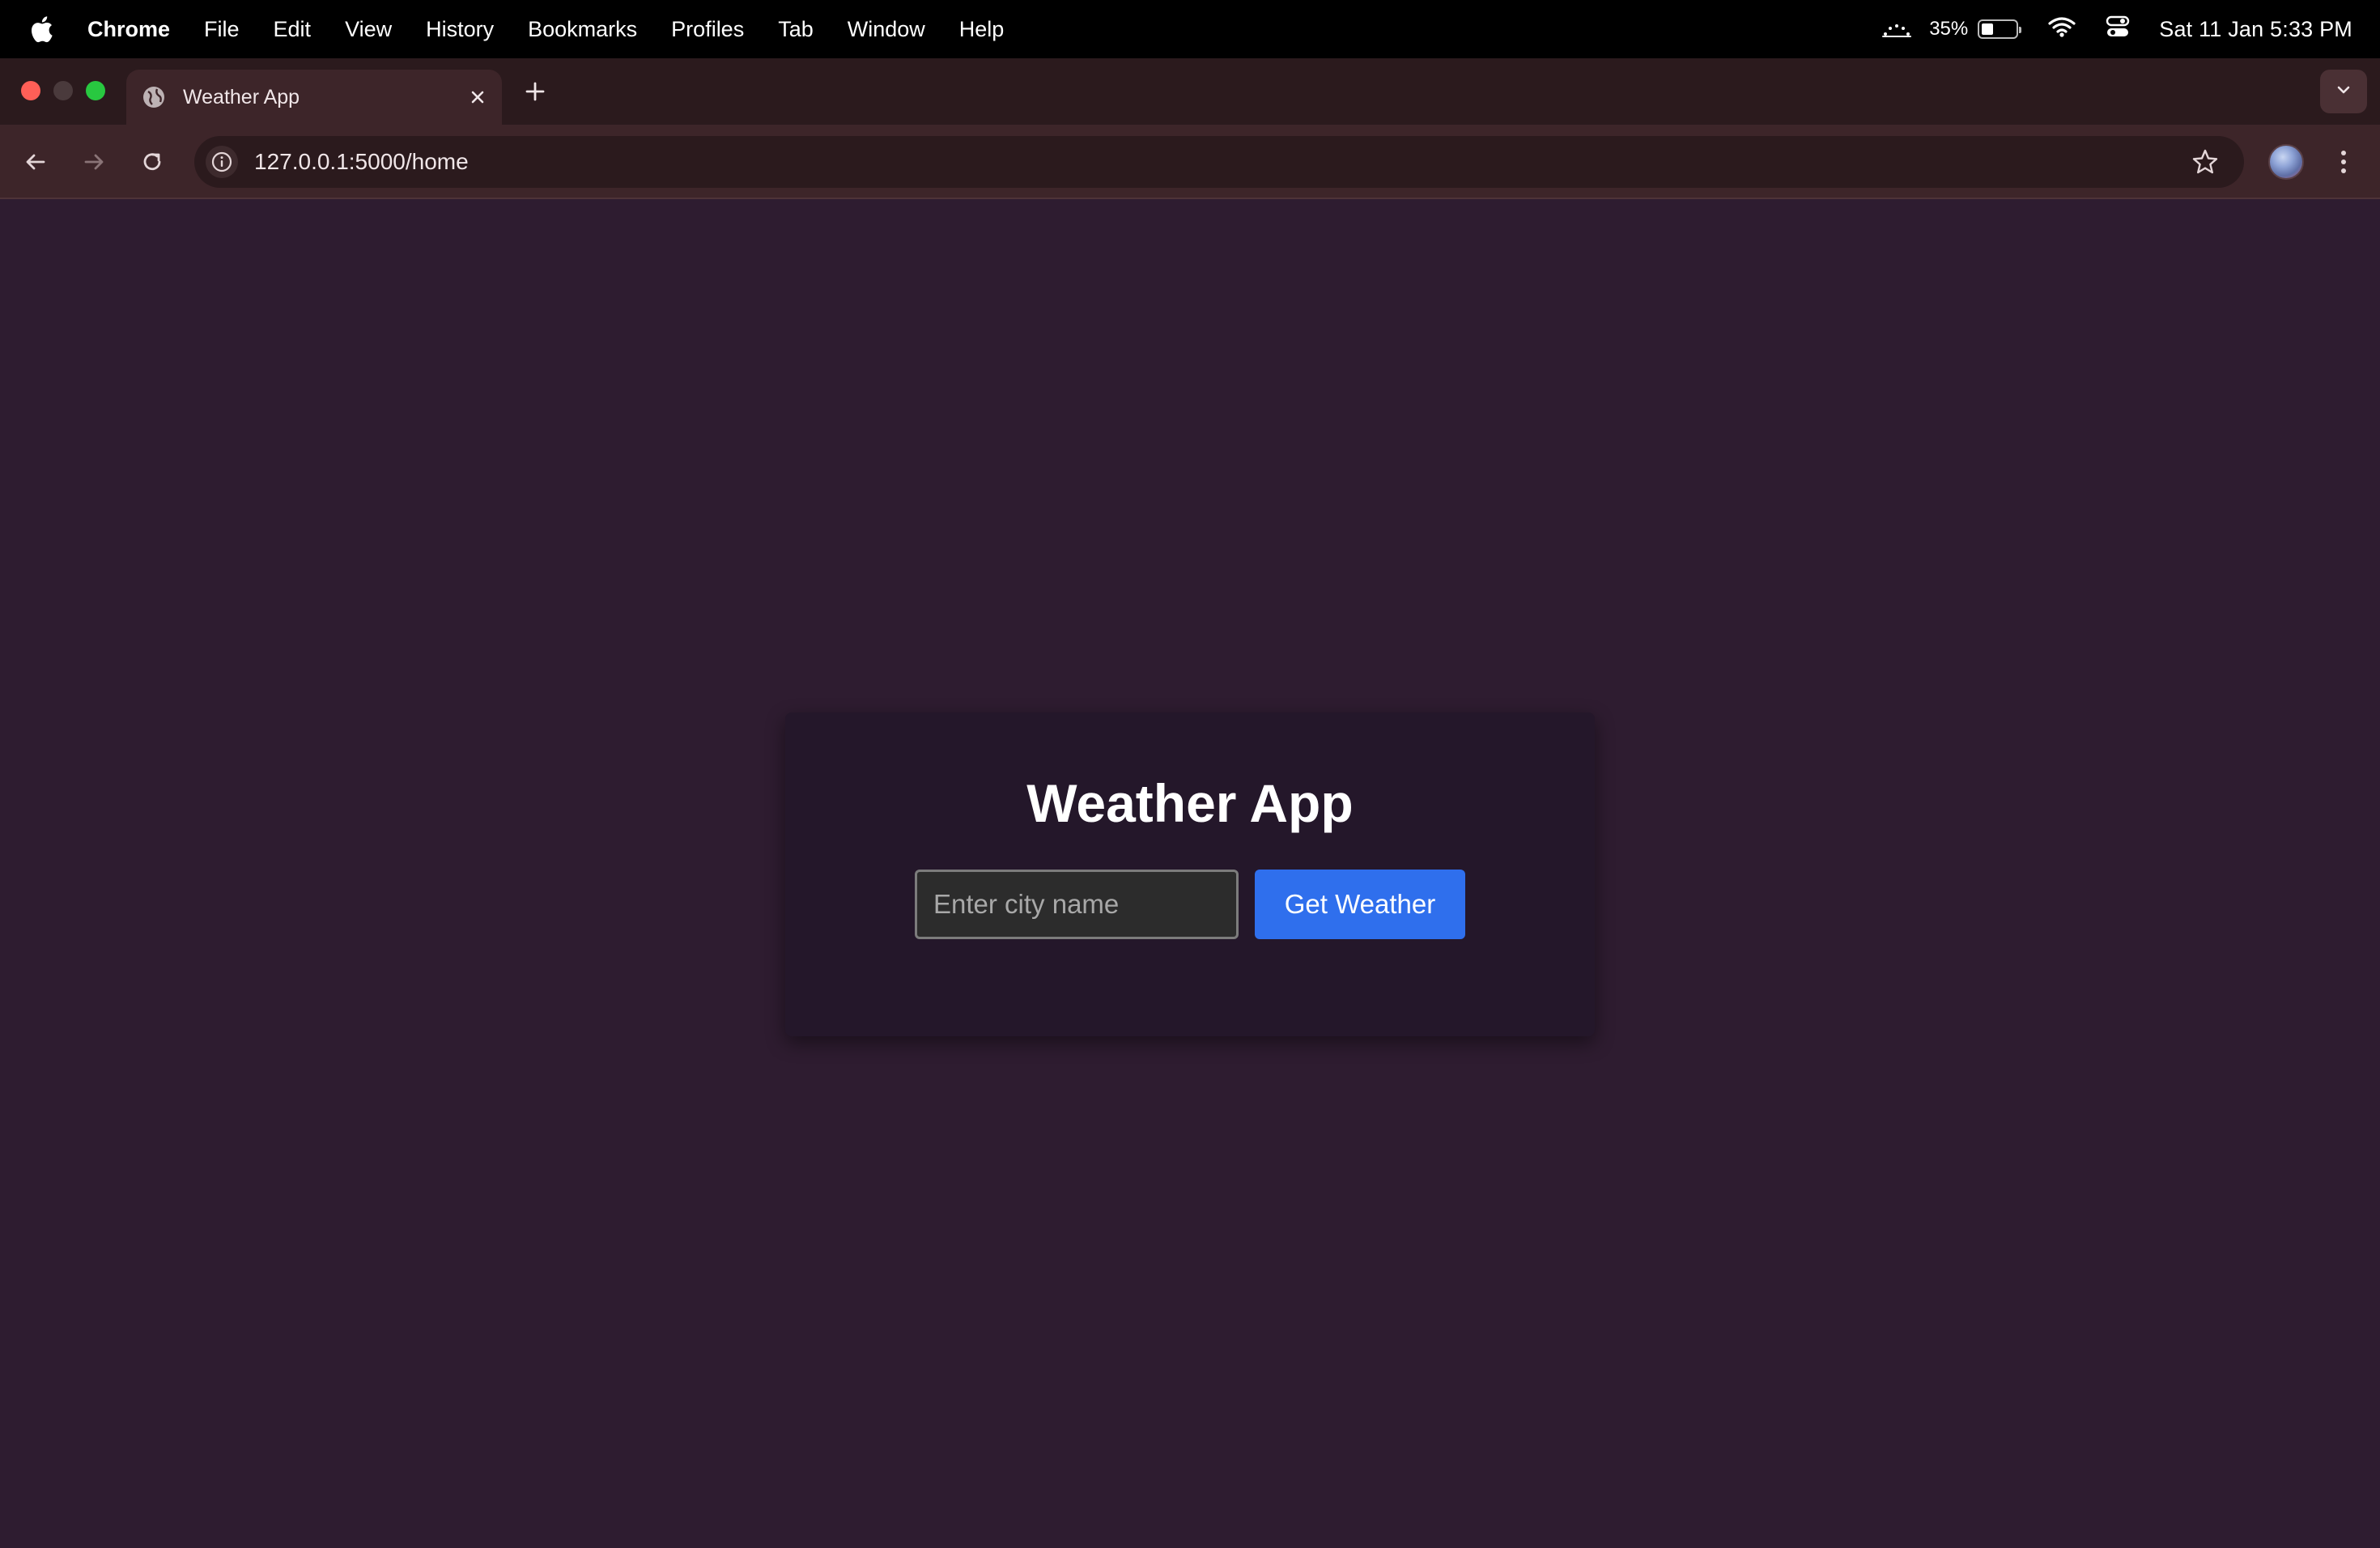 The image size is (2380, 1548). What do you see at coordinates (222, 162) in the screenshot?
I see `info-icon` at bounding box center [222, 162].